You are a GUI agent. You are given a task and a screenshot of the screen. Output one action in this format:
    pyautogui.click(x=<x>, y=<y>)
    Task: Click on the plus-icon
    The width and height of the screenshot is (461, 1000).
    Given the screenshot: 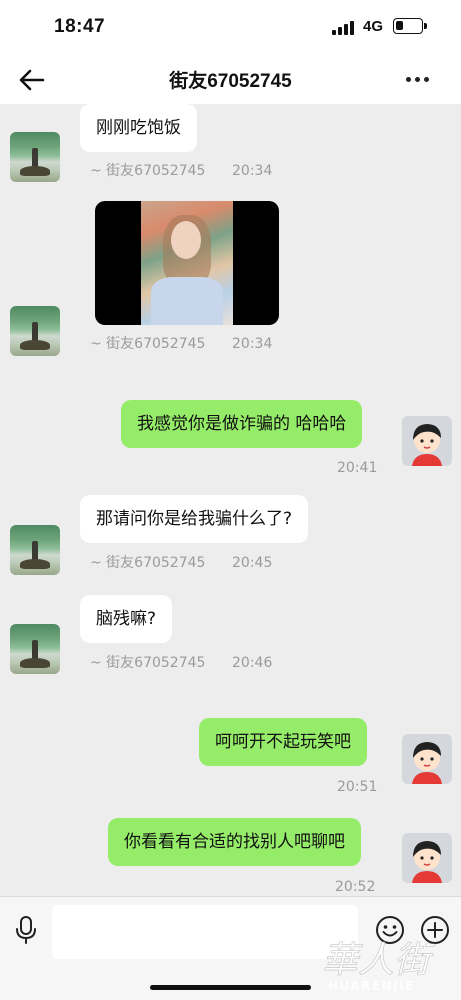 What is the action you would take?
    pyautogui.click(x=435, y=930)
    